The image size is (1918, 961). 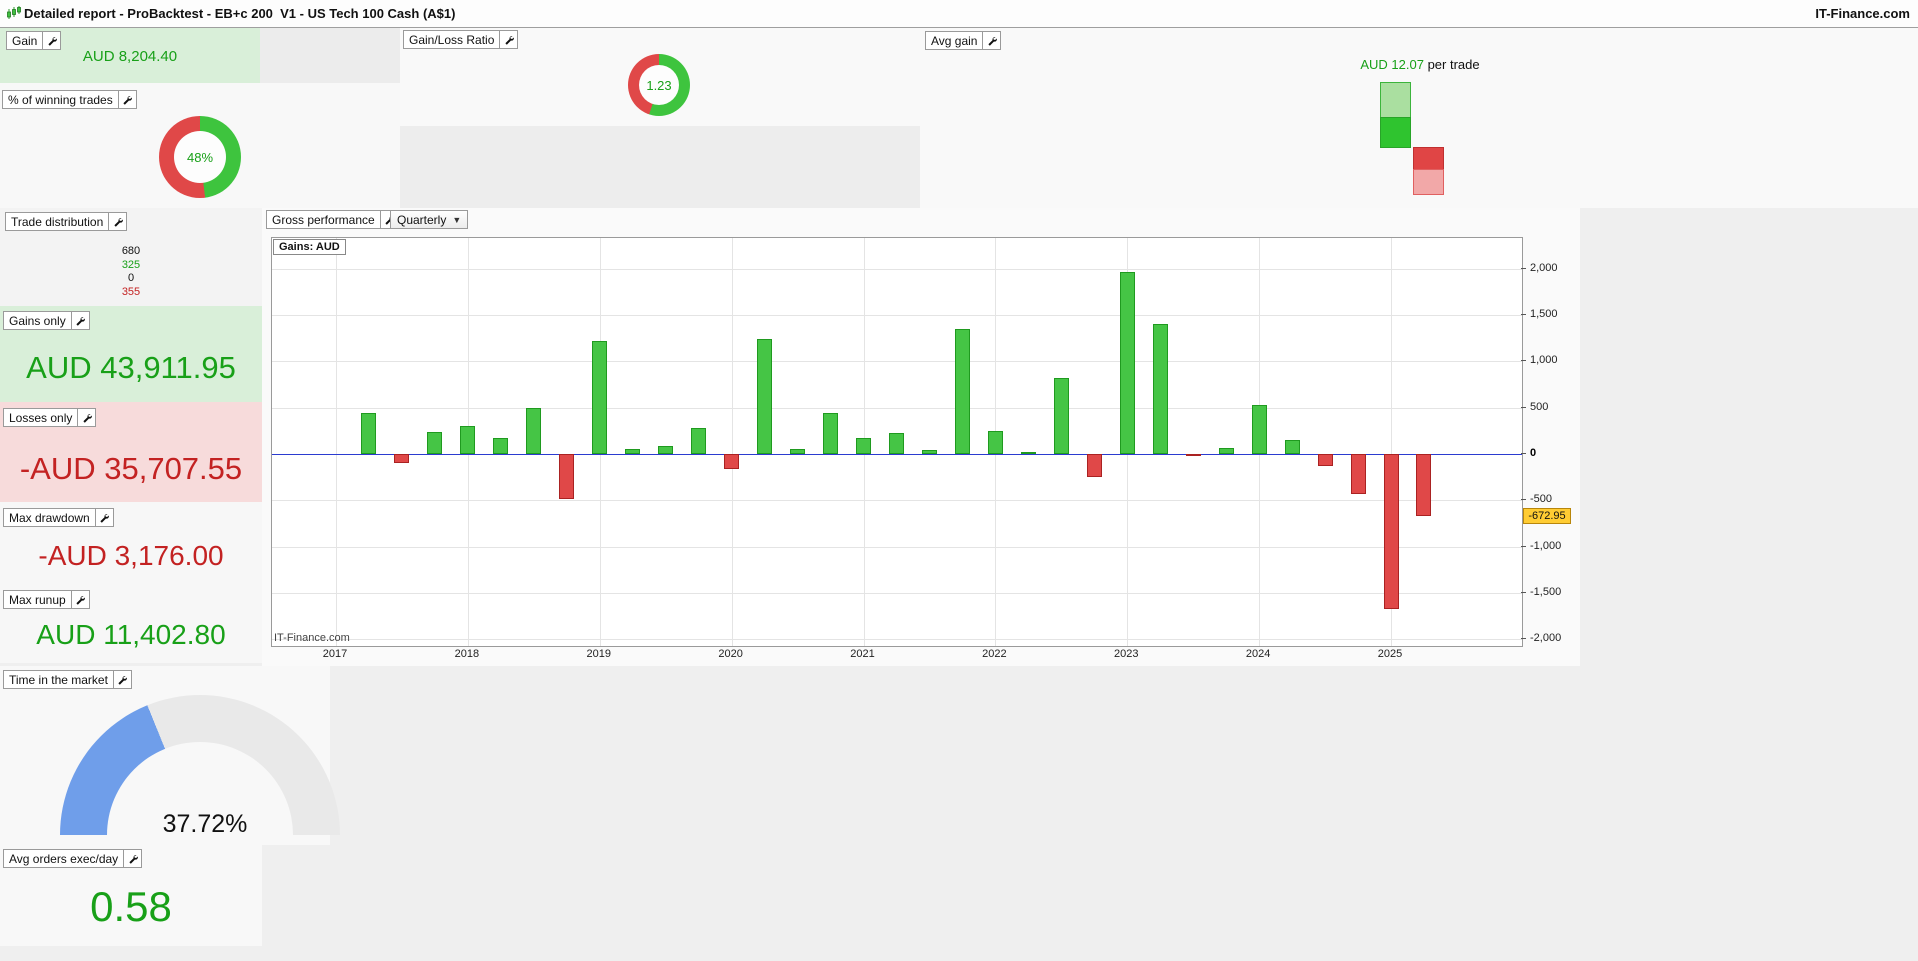 I want to click on trade-distribution-values: 680 325 0 355, so click(x=131, y=272).